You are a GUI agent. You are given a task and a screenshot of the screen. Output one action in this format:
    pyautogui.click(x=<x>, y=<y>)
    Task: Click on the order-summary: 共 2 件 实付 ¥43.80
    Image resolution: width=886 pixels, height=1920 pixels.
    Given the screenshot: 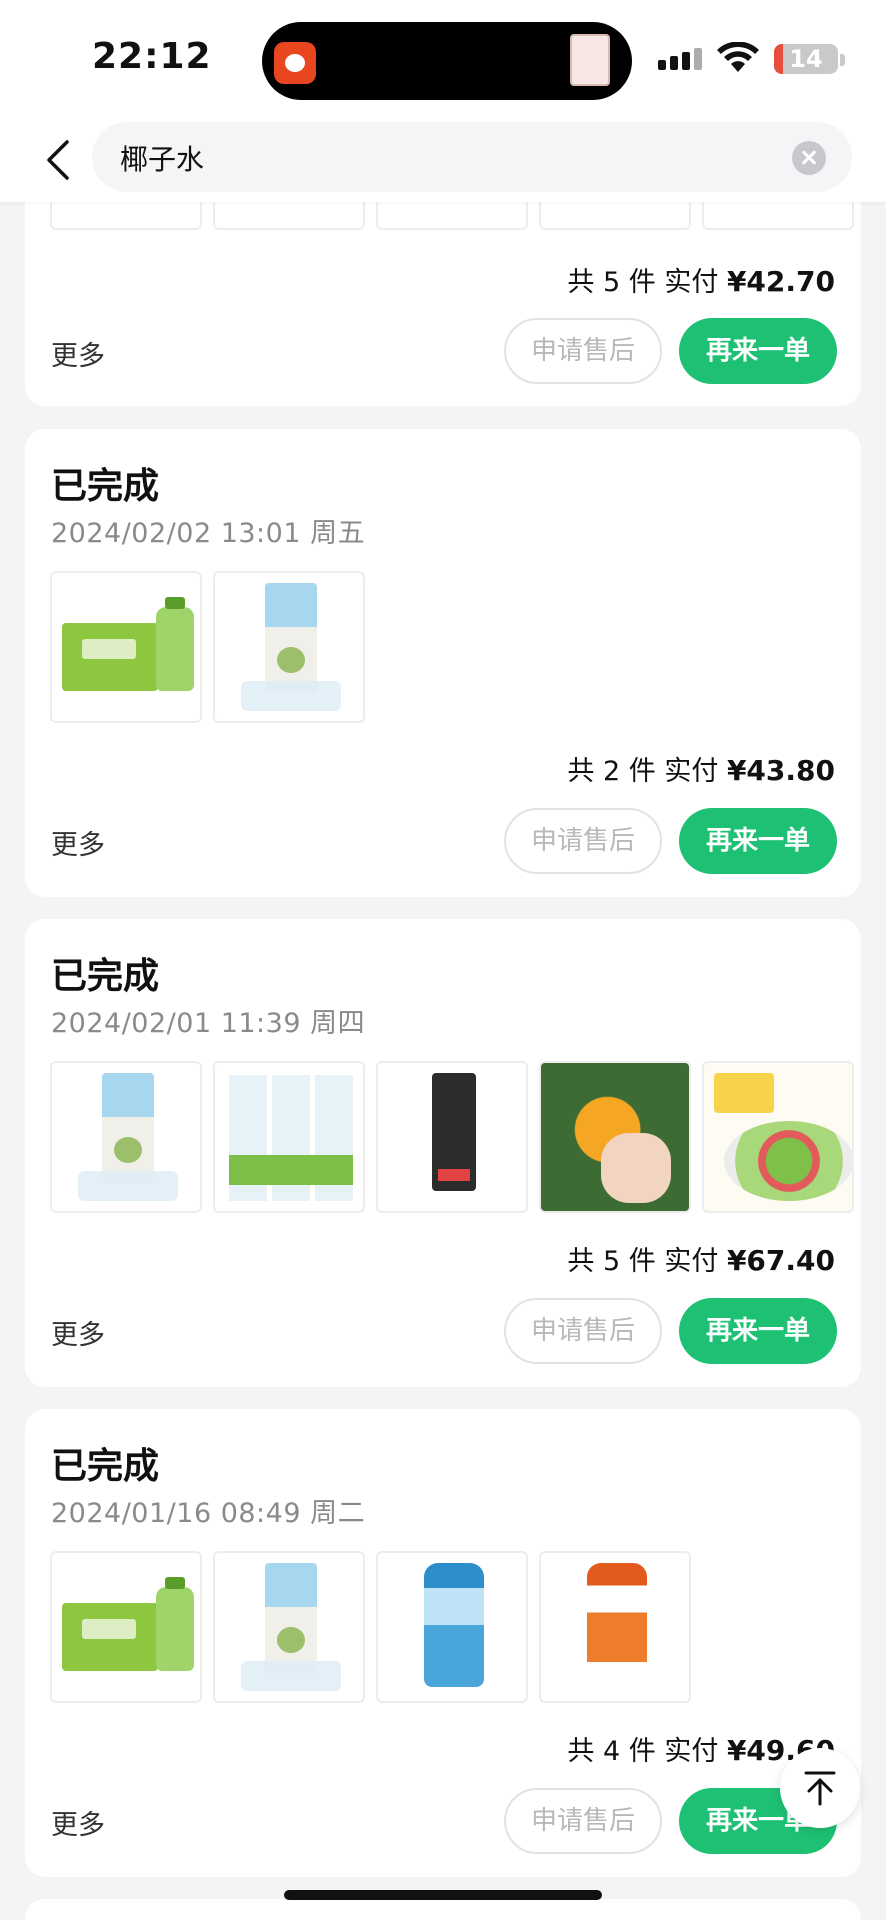 What is the action you would take?
    pyautogui.click(x=701, y=768)
    